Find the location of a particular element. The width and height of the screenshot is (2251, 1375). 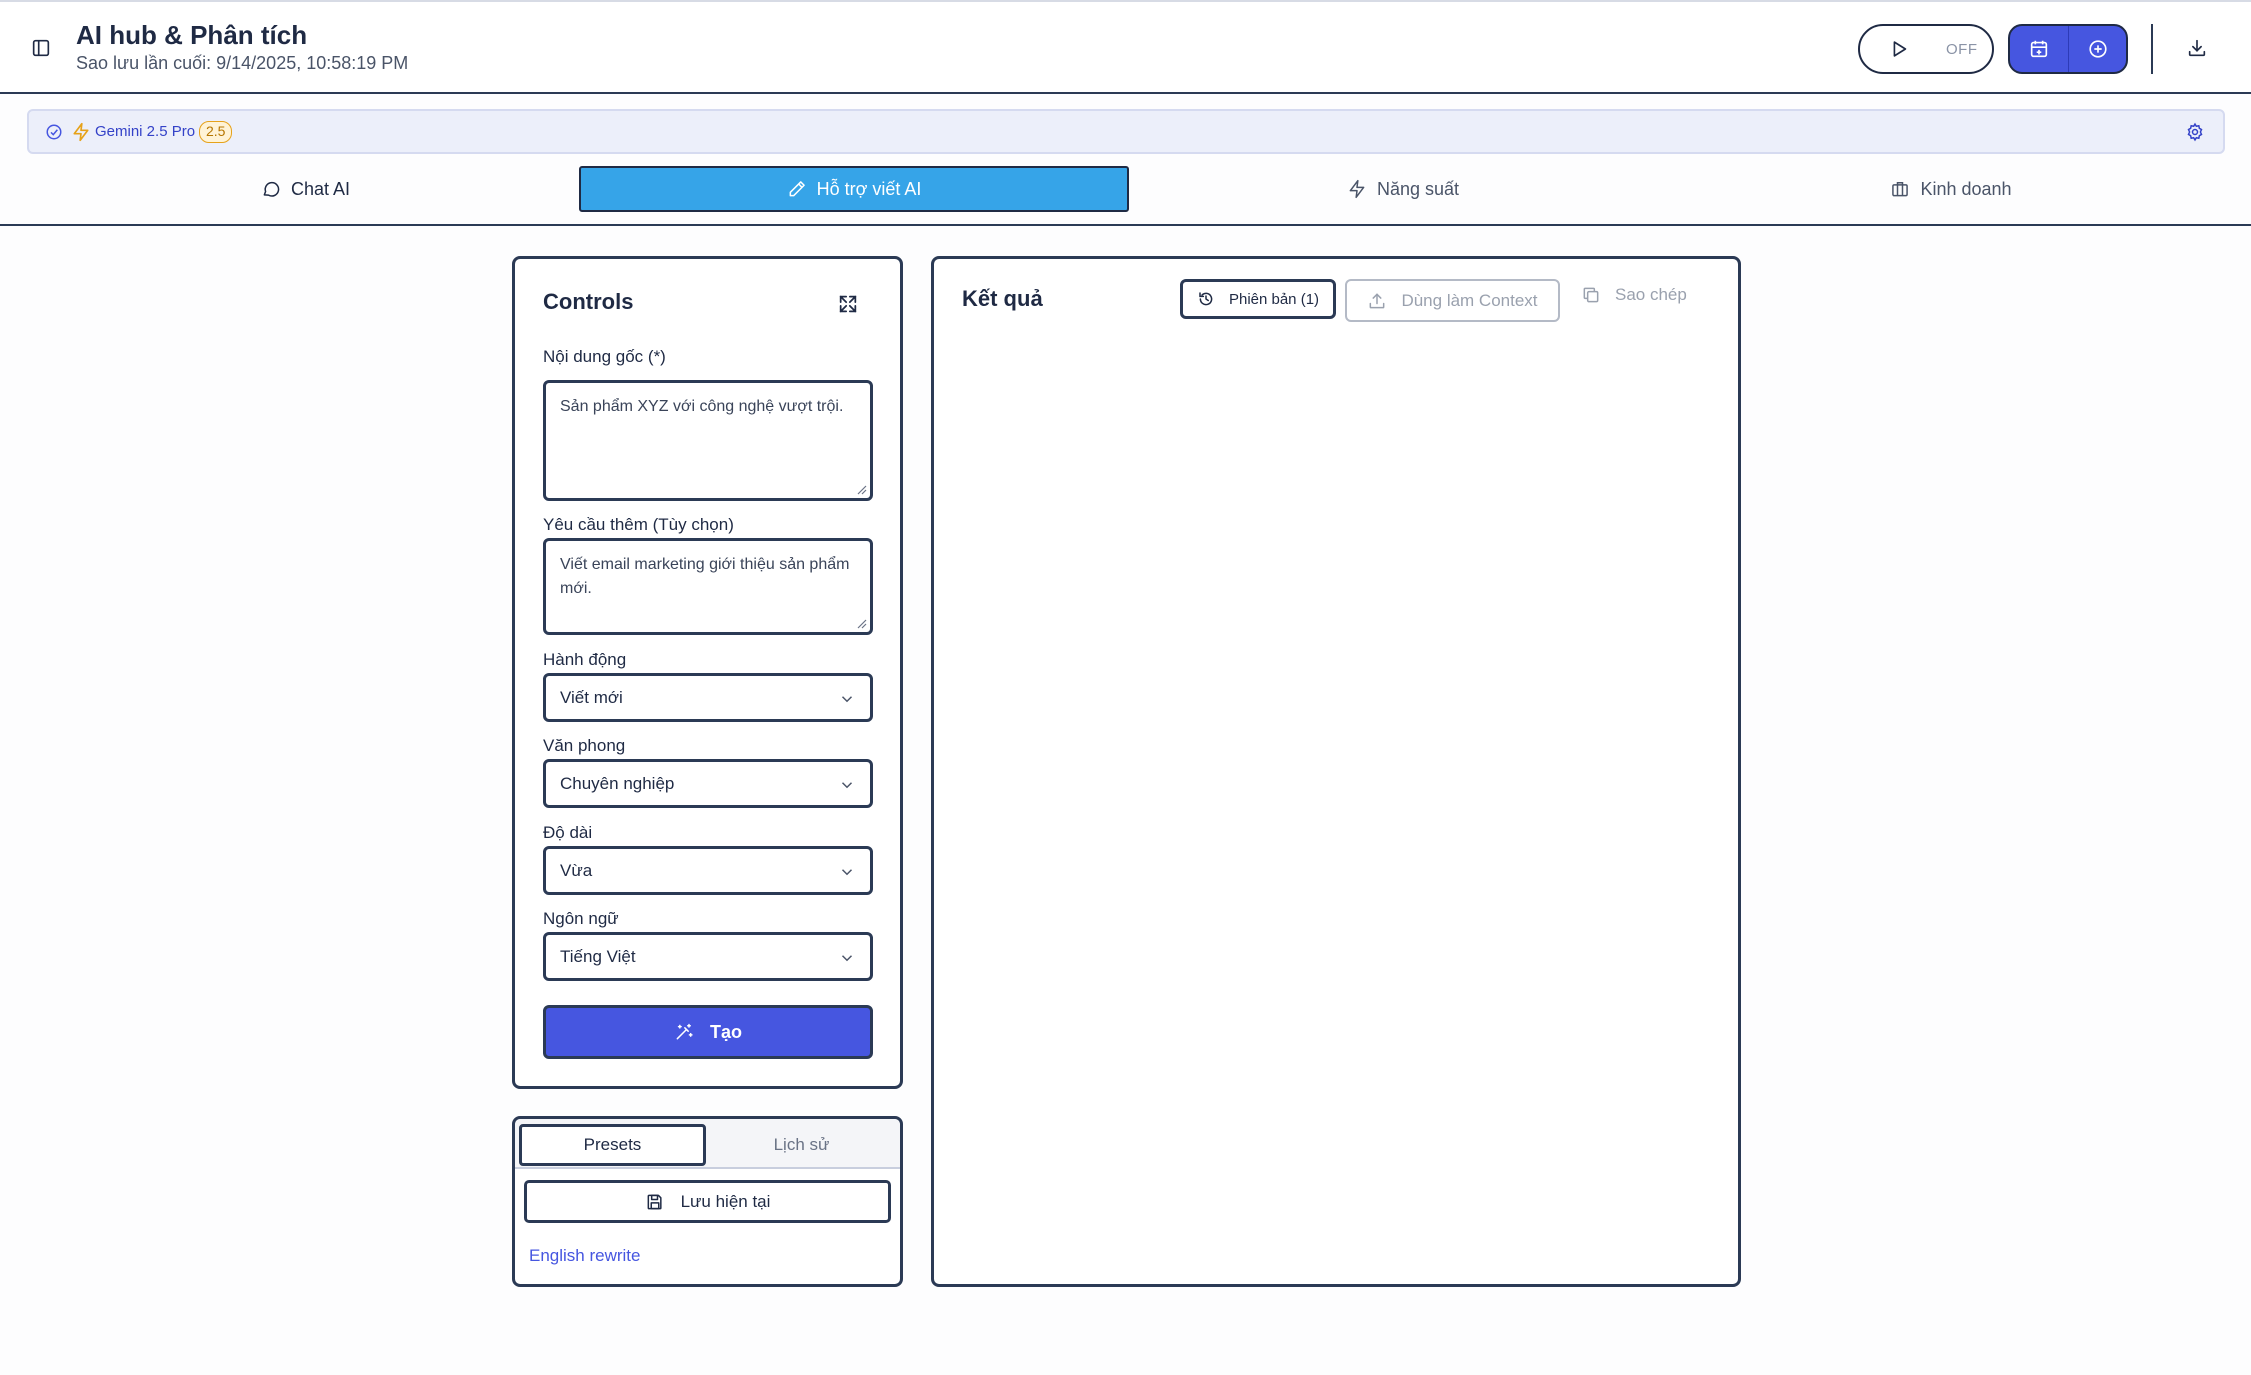

tab-chat-ai: Chat AI is located at coordinates (305, 189).